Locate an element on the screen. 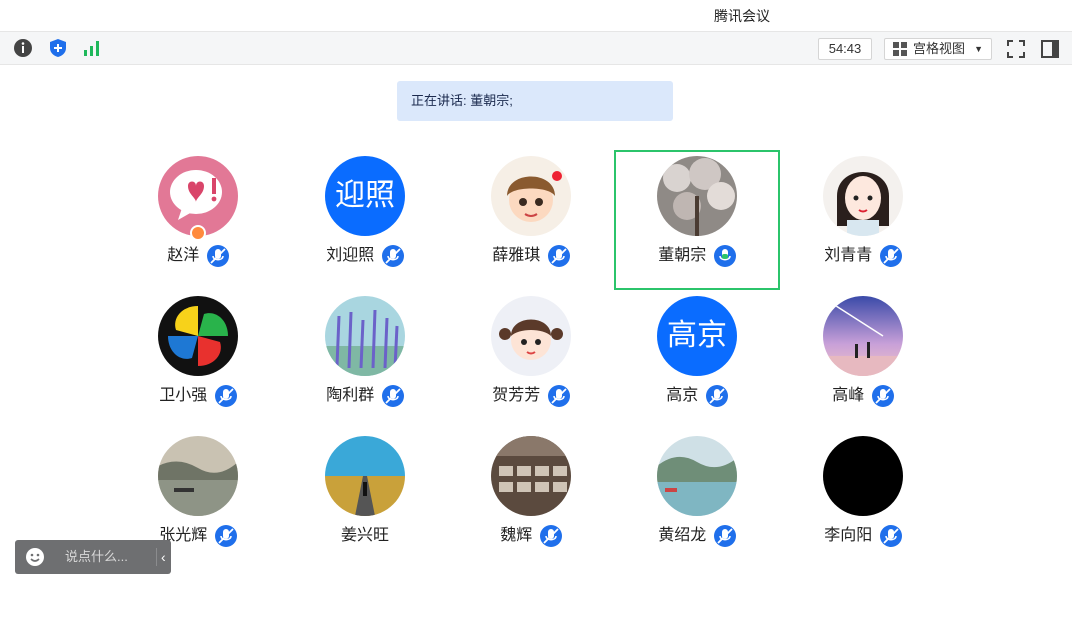  participant-name: 薛雅琪 is located at coordinates (516, 255).